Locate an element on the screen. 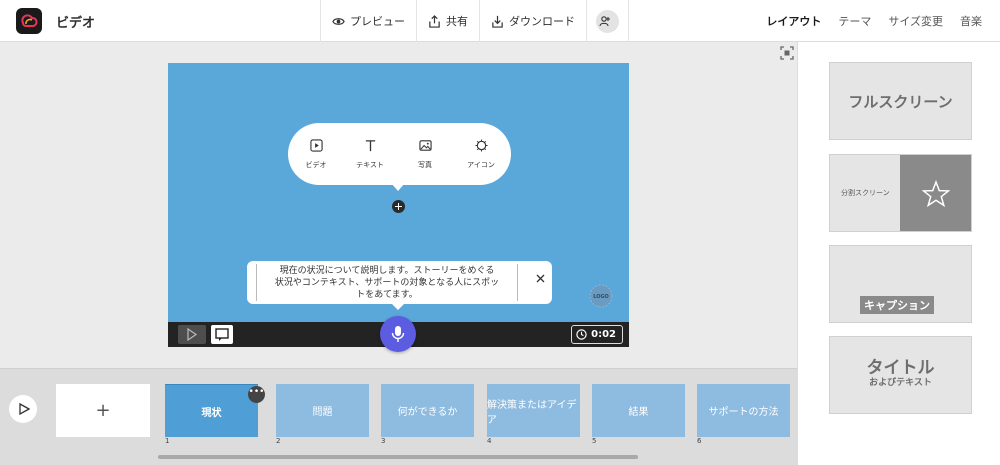 This screenshot has height=465, width=1000. timeline-scrollbar is located at coordinates (398, 457).